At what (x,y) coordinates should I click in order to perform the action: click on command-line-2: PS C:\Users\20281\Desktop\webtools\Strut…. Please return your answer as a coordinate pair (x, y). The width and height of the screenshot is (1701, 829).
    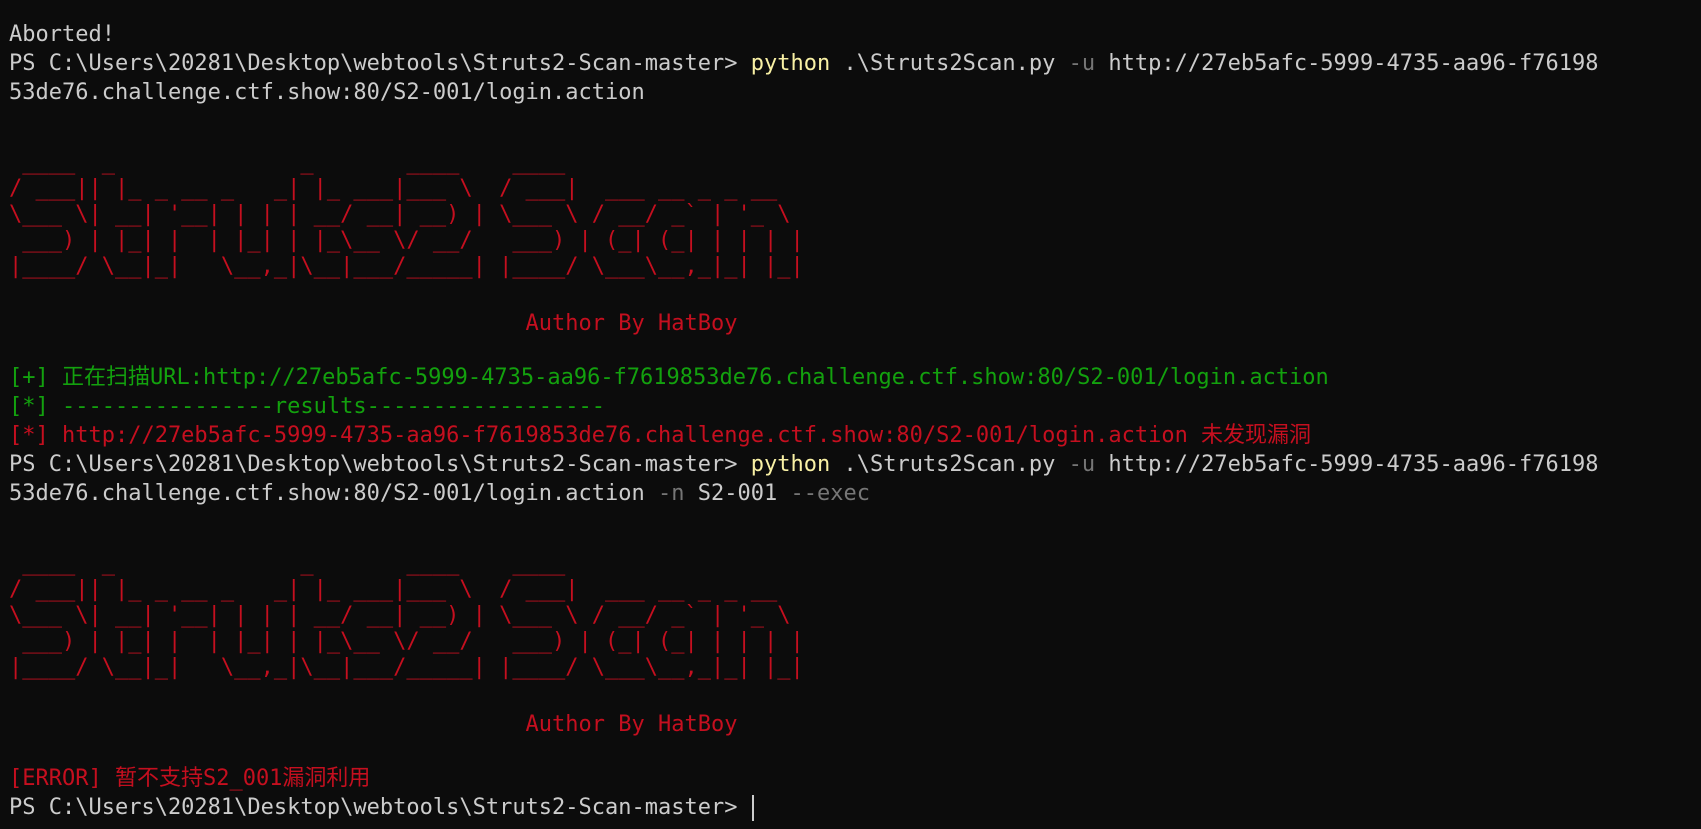
    Looking at the image, I should click on (855, 464).